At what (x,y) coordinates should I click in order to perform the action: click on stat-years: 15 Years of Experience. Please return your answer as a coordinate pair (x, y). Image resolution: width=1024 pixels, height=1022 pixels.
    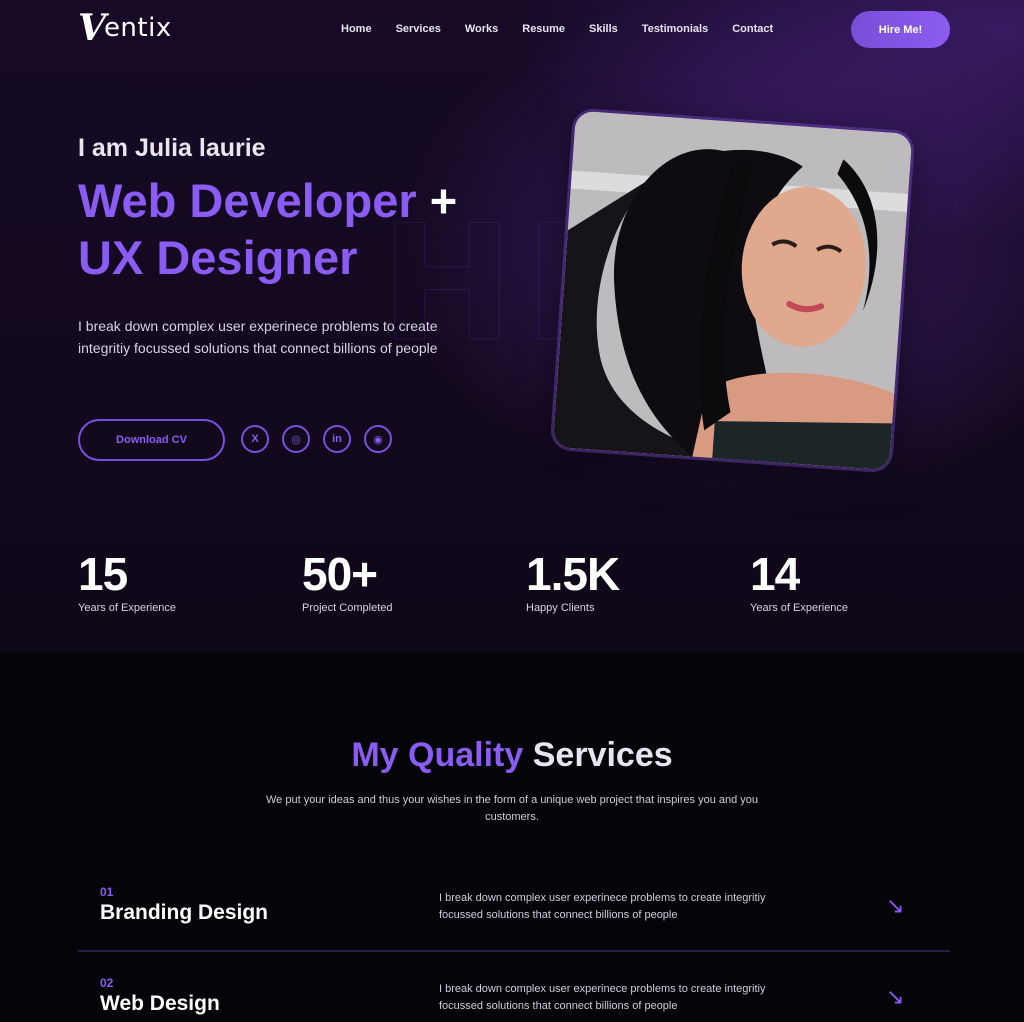
    Looking at the image, I should click on (127, 581).